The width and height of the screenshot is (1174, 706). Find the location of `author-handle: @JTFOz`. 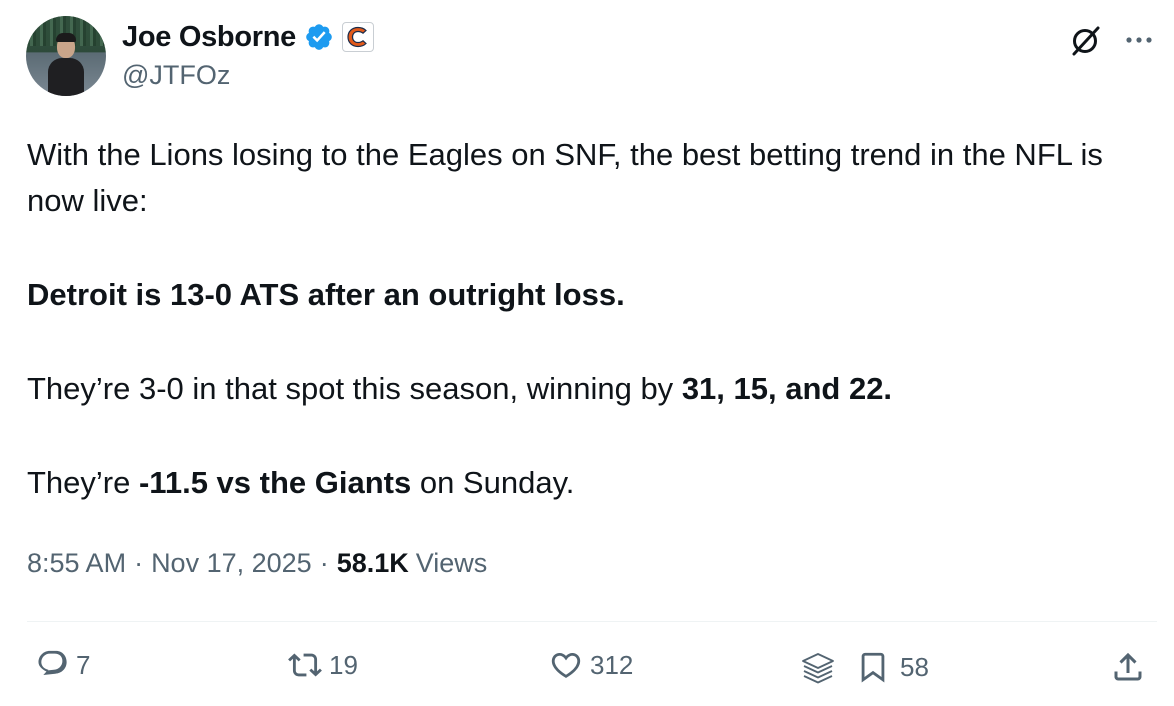

author-handle: @JTFOz is located at coordinates (176, 75).